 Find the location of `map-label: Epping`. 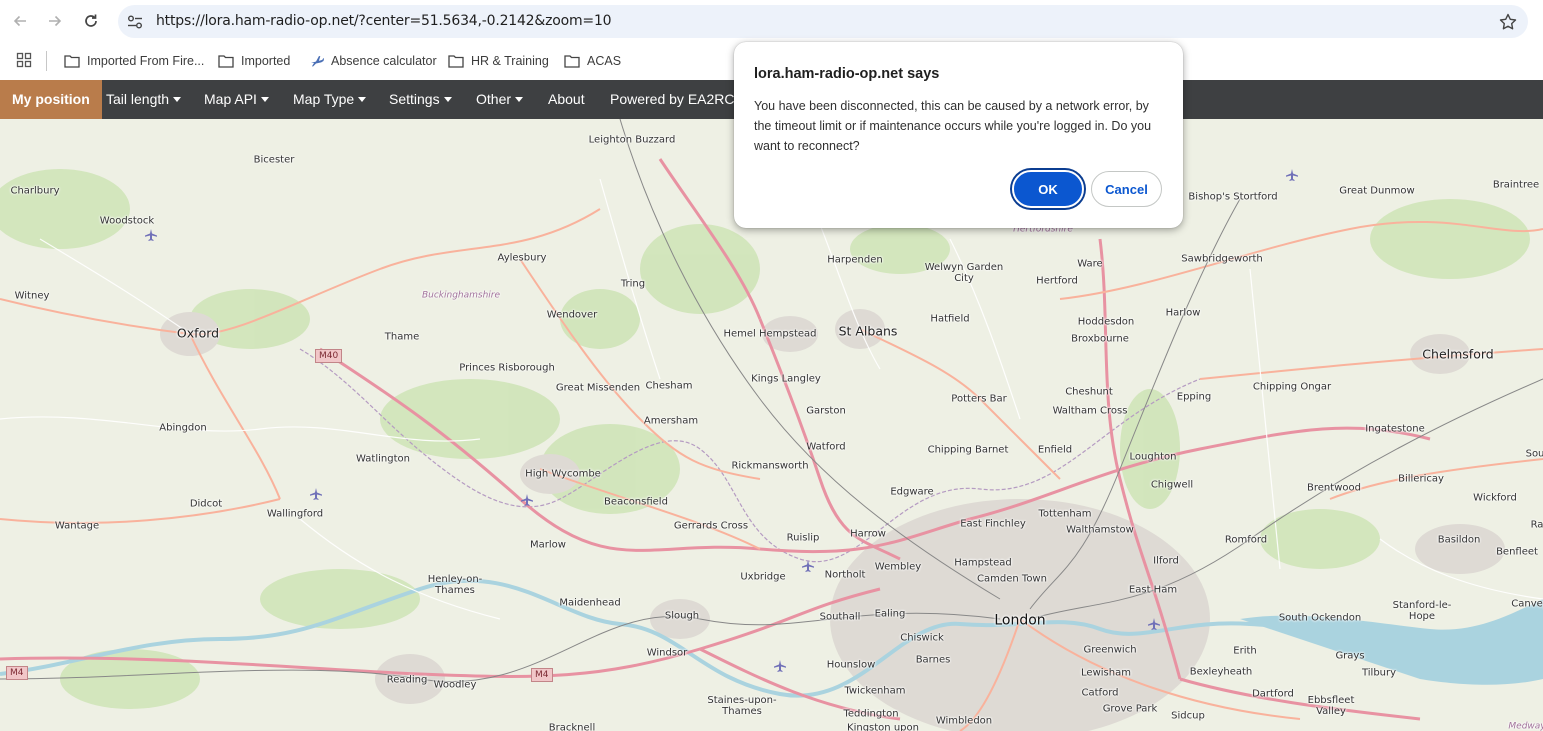

map-label: Epping is located at coordinates (1194, 397).